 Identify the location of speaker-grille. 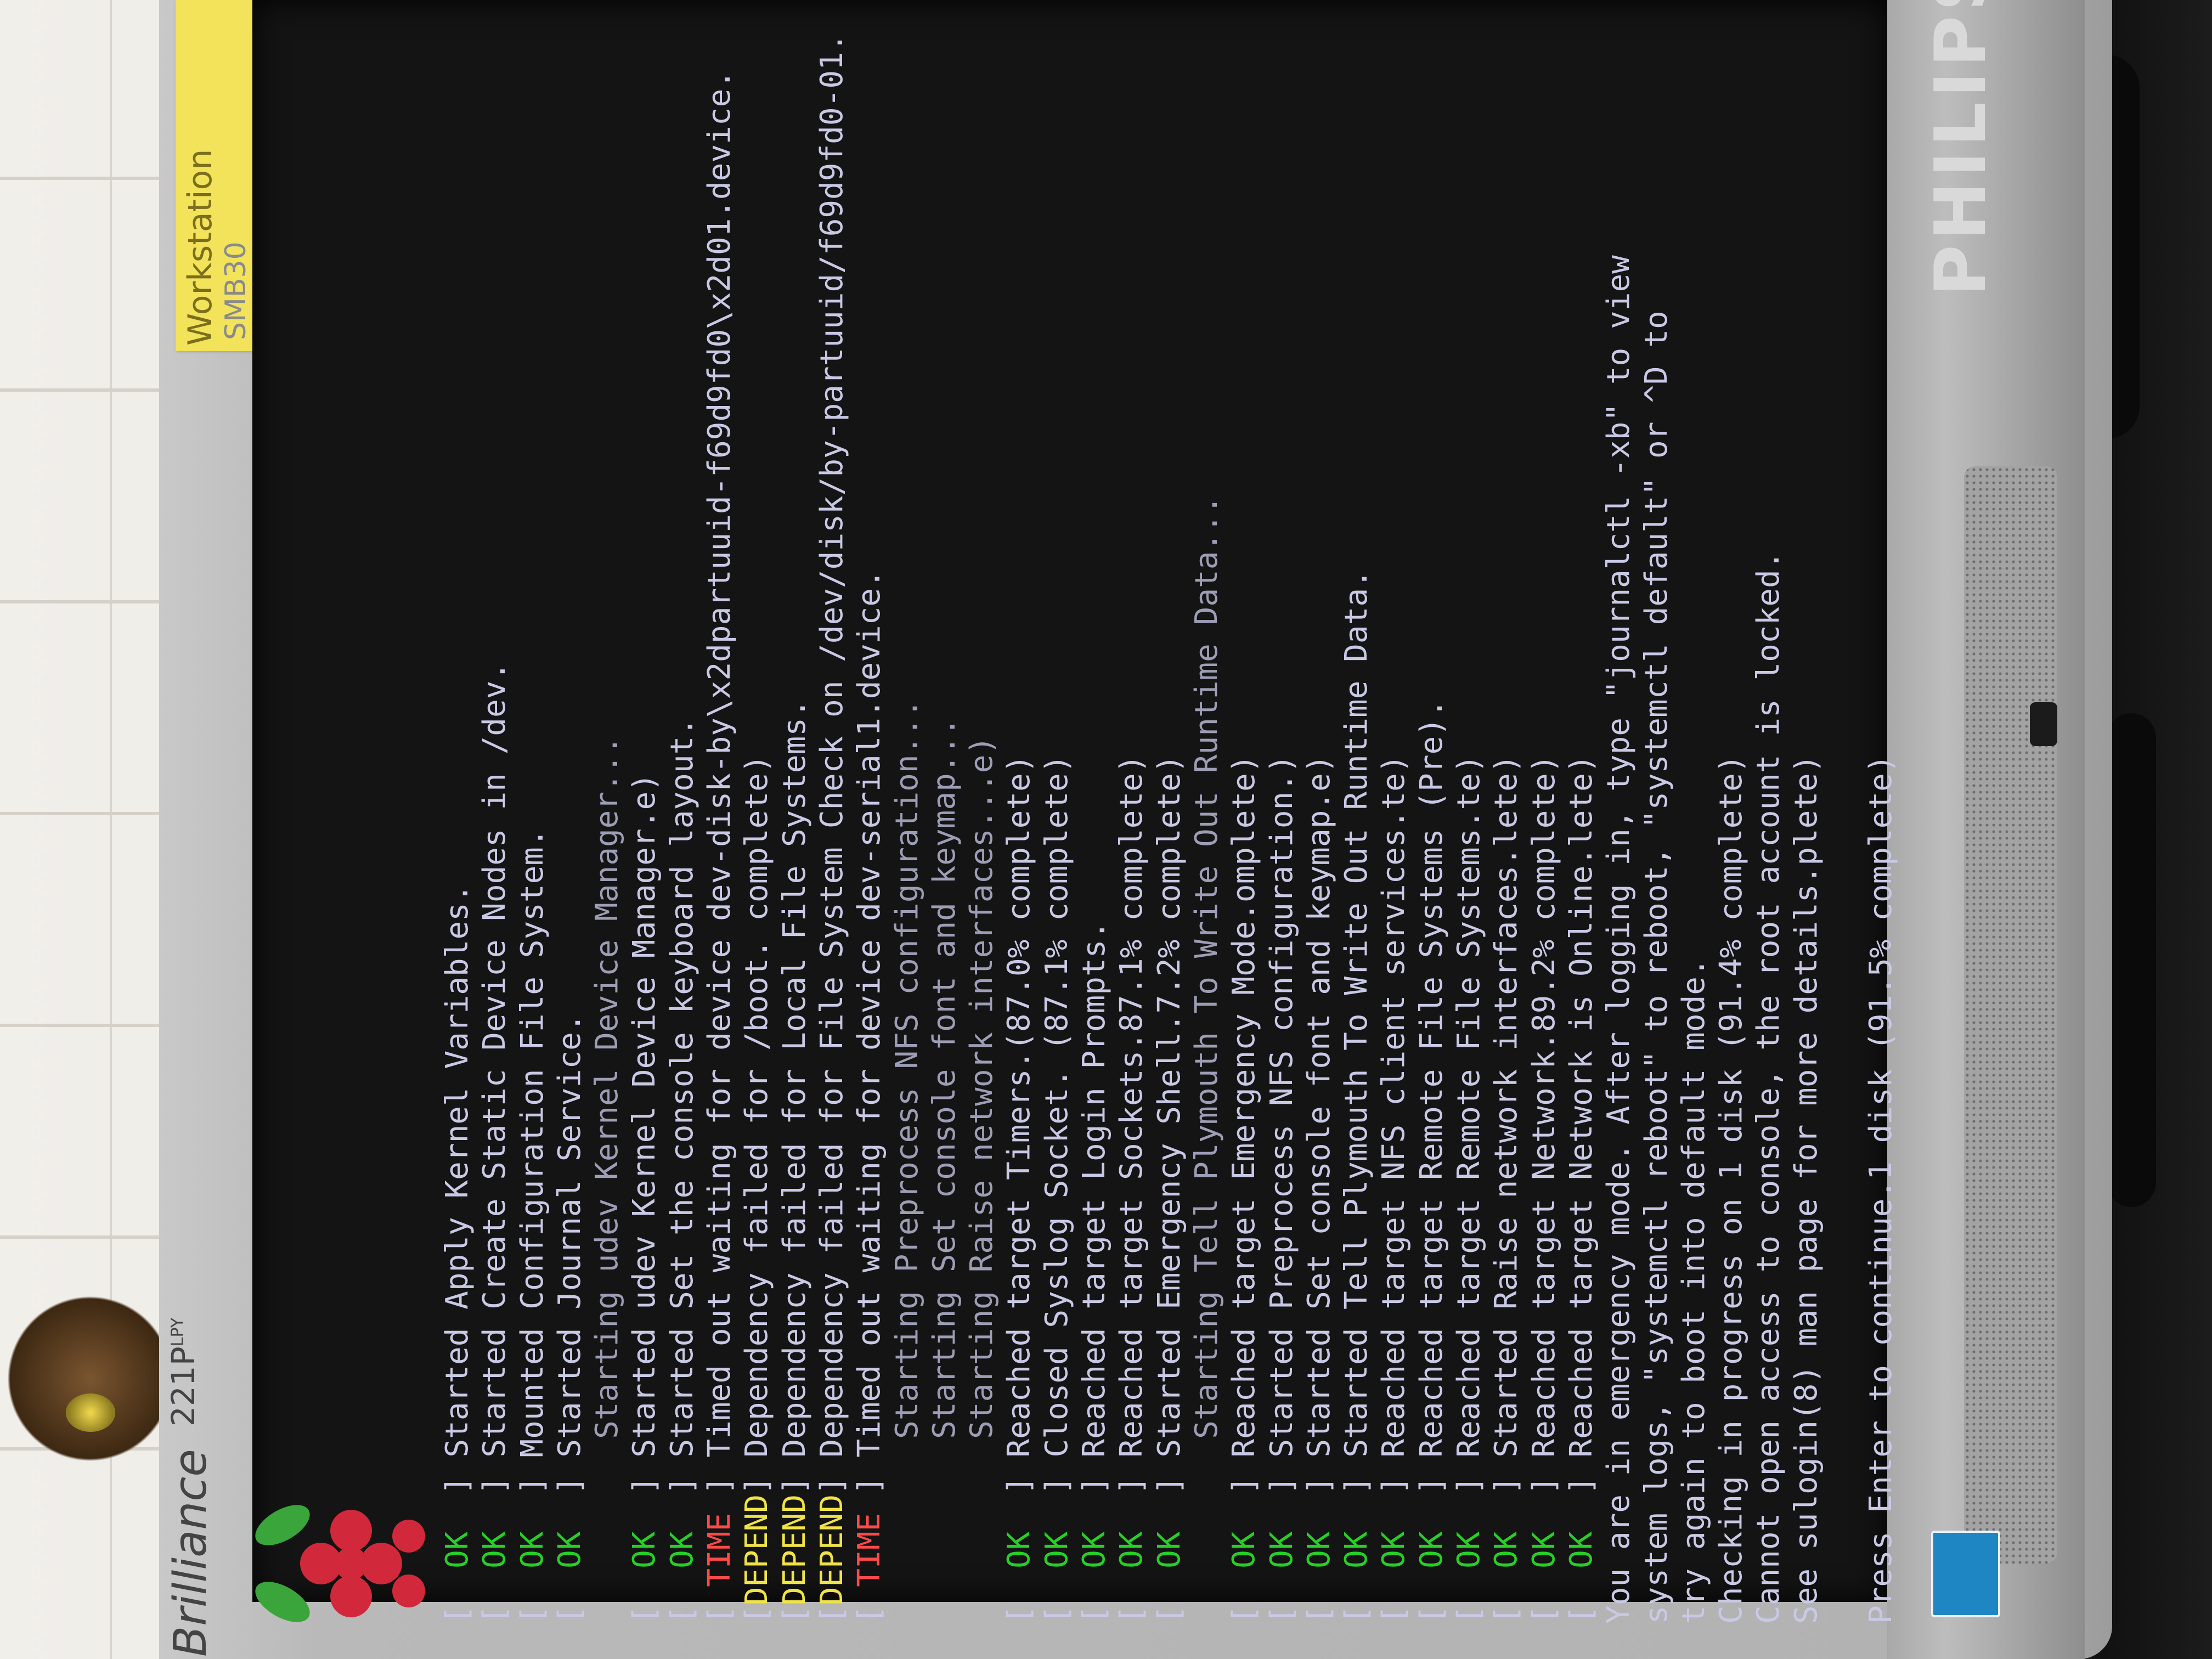
(2011, 1015).